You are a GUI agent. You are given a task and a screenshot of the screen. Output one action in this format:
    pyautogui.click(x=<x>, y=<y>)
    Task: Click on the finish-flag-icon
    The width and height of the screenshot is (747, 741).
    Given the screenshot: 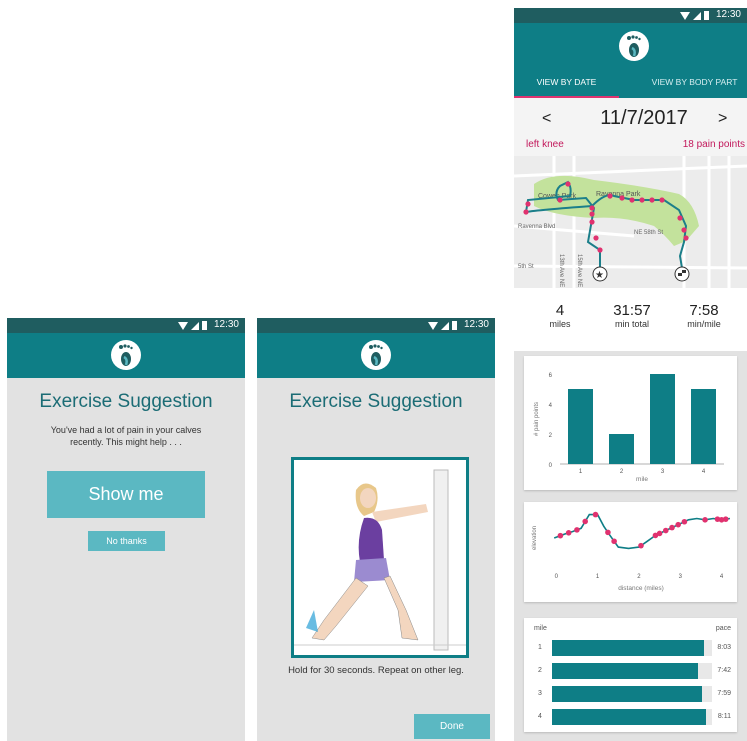 What is the action you would take?
    pyautogui.click(x=682, y=274)
    